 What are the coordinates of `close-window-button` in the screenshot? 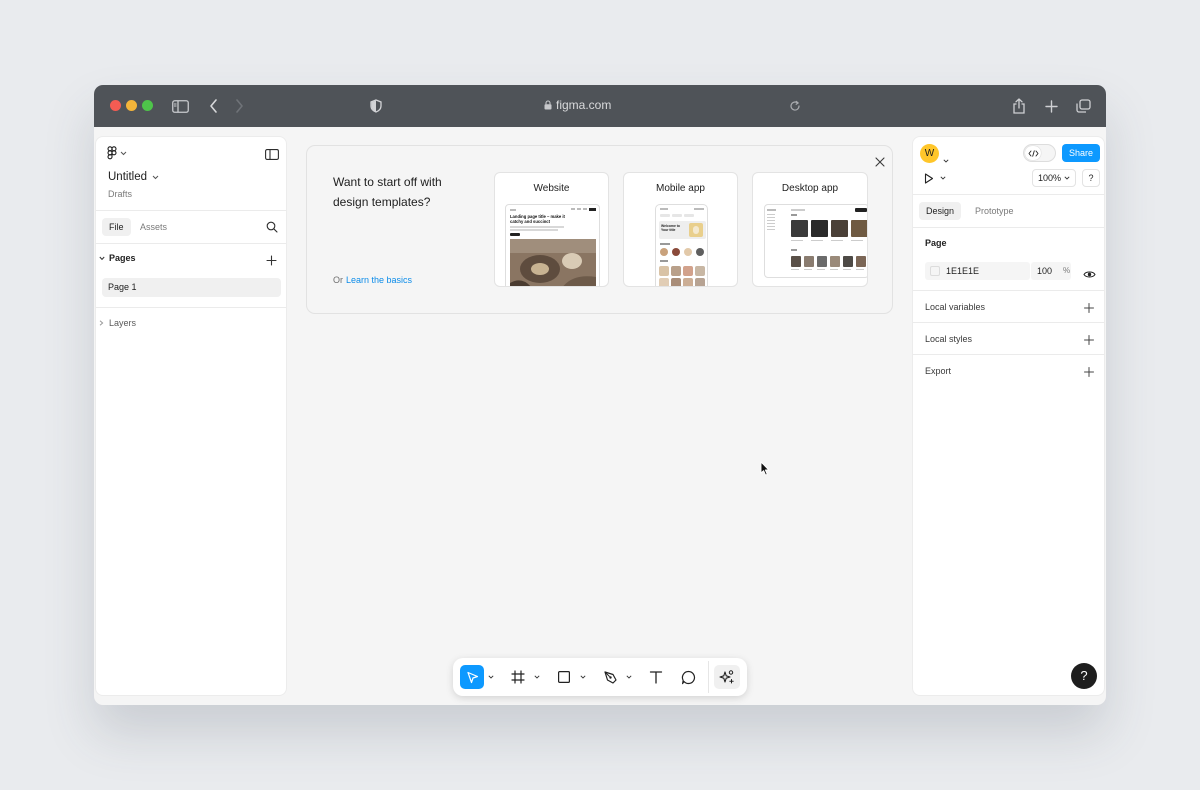 It's located at (115, 105).